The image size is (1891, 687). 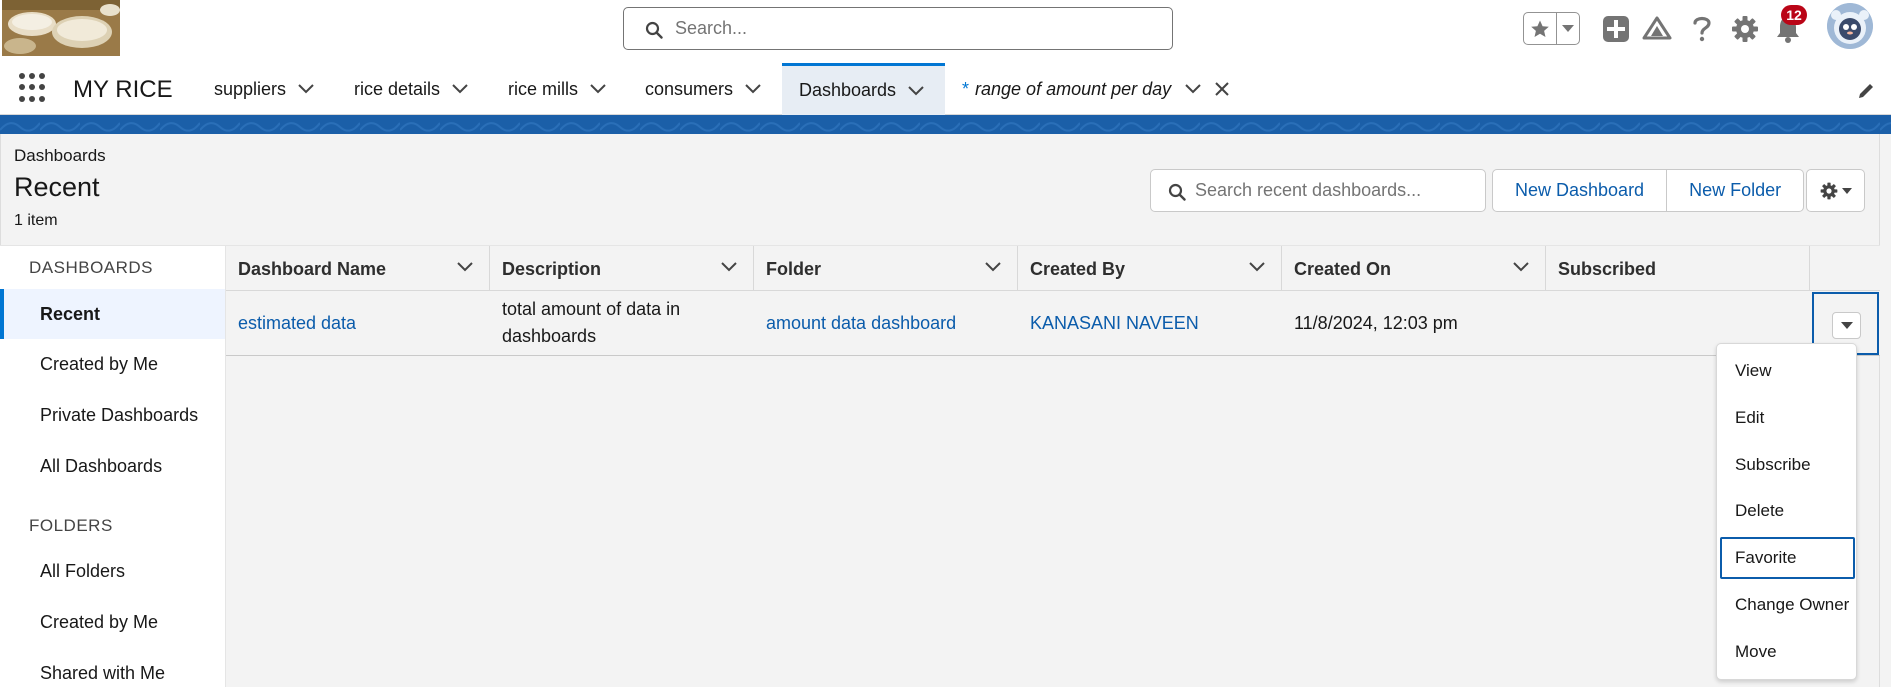 I want to click on tab-label: rice details, so click(x=397, y=88).